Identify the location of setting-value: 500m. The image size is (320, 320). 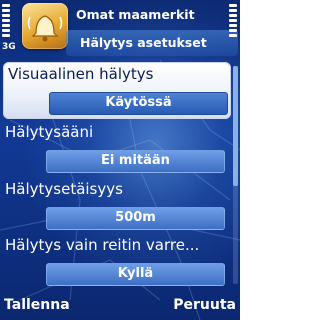
(135, 217).